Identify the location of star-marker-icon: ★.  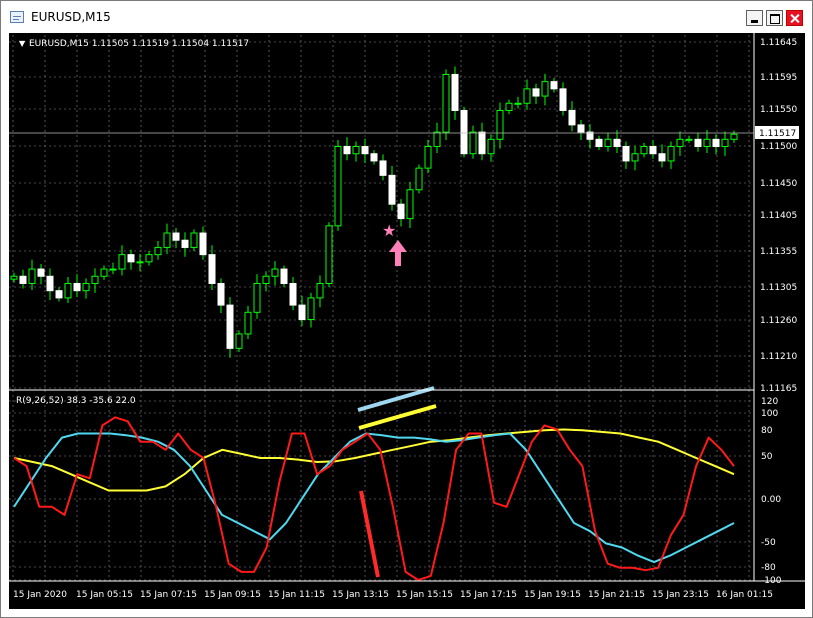
(389, 230).